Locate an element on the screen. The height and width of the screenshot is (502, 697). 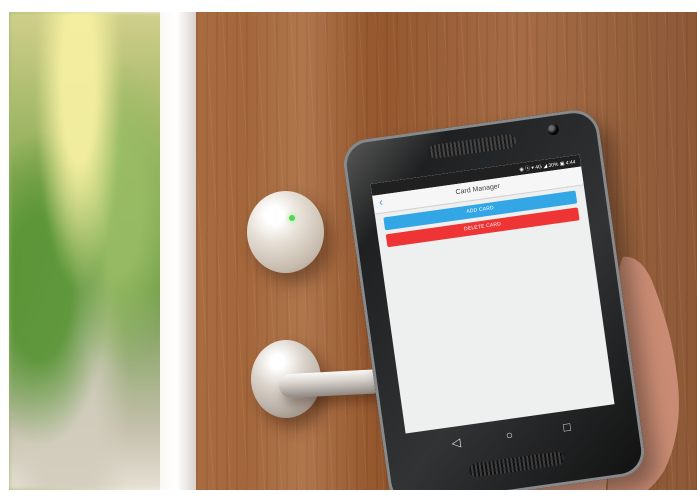
door-frame is located at coordinates (178, 251).